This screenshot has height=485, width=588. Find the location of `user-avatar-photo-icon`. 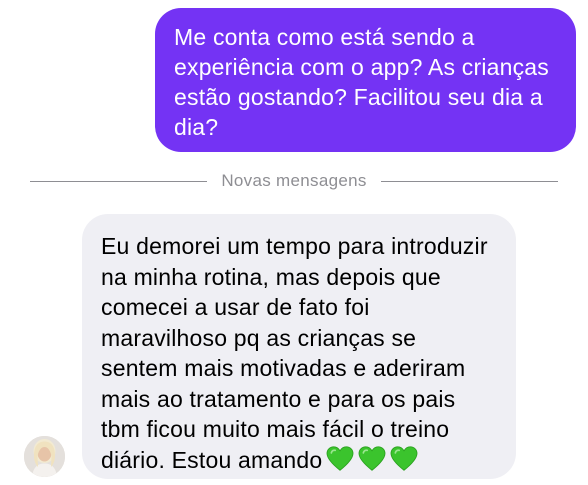

user-avatar-photo-icon is located at coordinates (44, 456).